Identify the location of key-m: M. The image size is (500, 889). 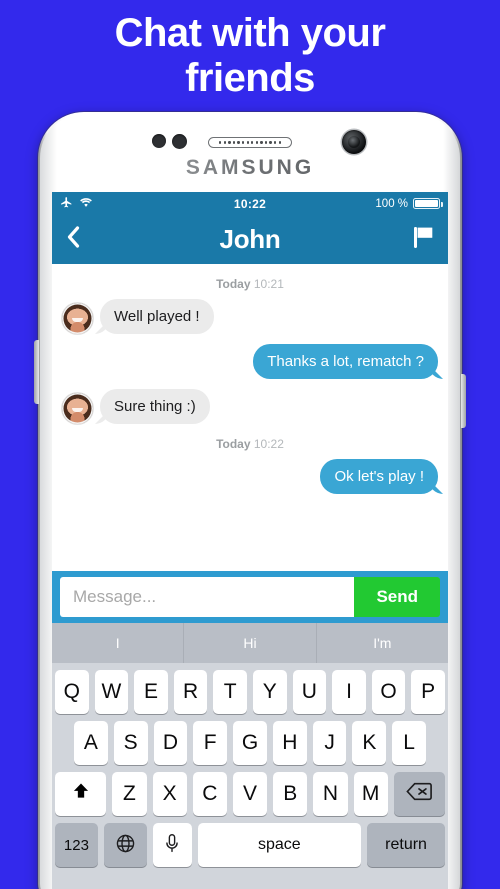
(370, 794).